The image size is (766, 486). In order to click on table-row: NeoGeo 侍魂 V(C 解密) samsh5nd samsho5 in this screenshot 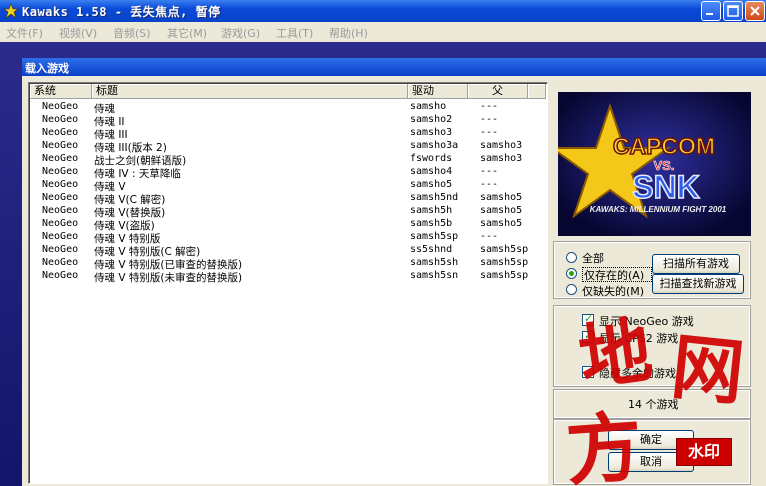, I will do `click(288, 199)`.